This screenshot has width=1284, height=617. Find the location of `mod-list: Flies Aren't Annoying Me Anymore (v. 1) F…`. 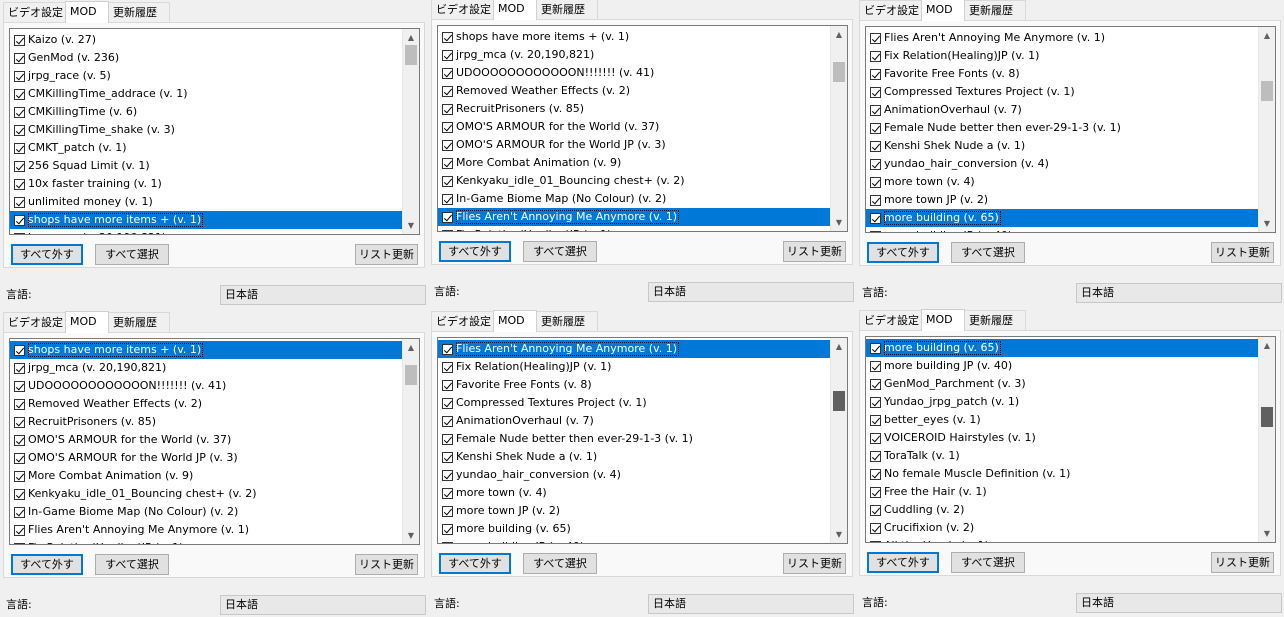

mod-list: Flies Aren't Annoying Me Anymore (v. 1) F… is located at coordinates (642, 440).